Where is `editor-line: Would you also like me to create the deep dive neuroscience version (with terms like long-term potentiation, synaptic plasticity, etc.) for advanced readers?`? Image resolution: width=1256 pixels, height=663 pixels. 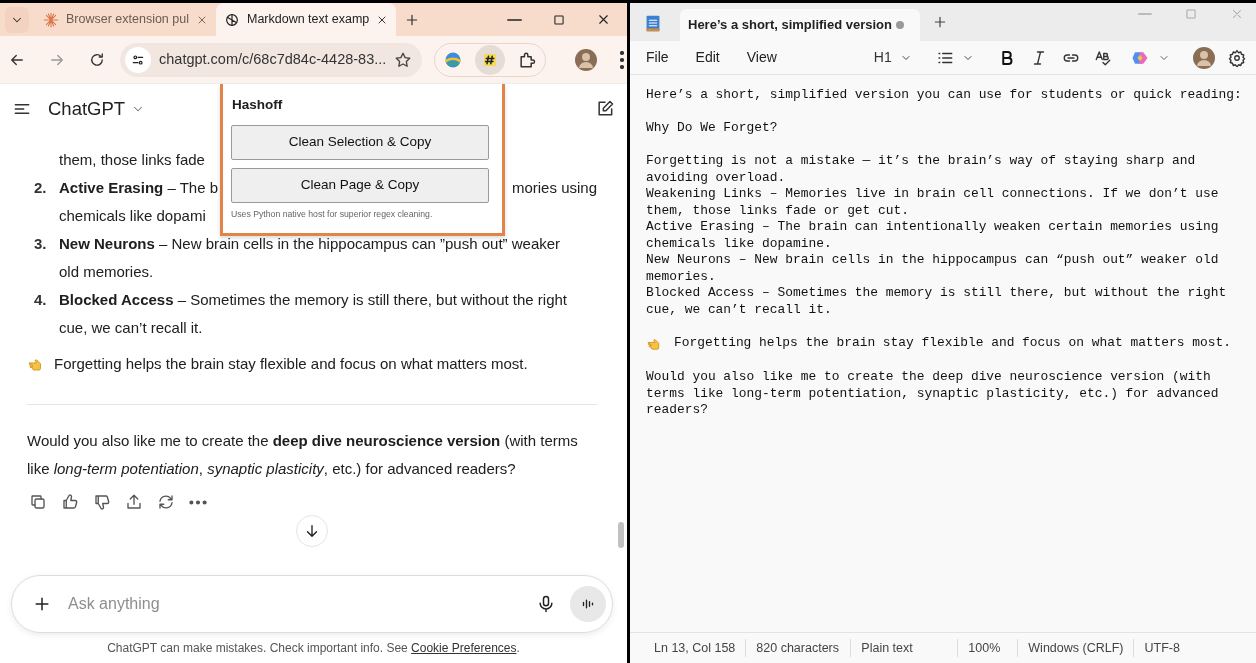 editor-line: Would you also like me to create the deep dive neuroscience version (with terms like long-term potentiation, synaptic plasticity, etc.) for advanced readers? is located at coordinates (933, 394).